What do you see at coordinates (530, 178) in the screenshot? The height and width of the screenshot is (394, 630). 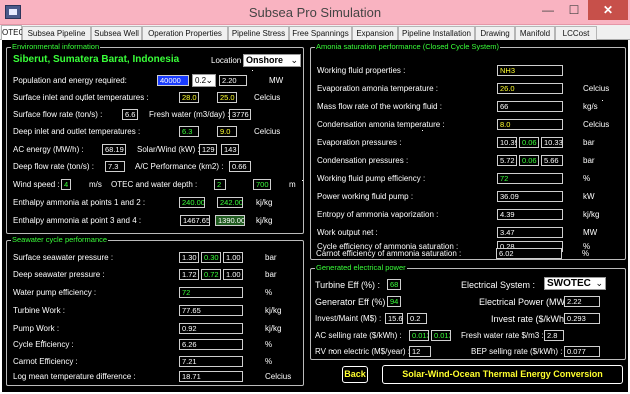 I see `wf-pump-eff-field: 72` at bounding box center [530, 178].